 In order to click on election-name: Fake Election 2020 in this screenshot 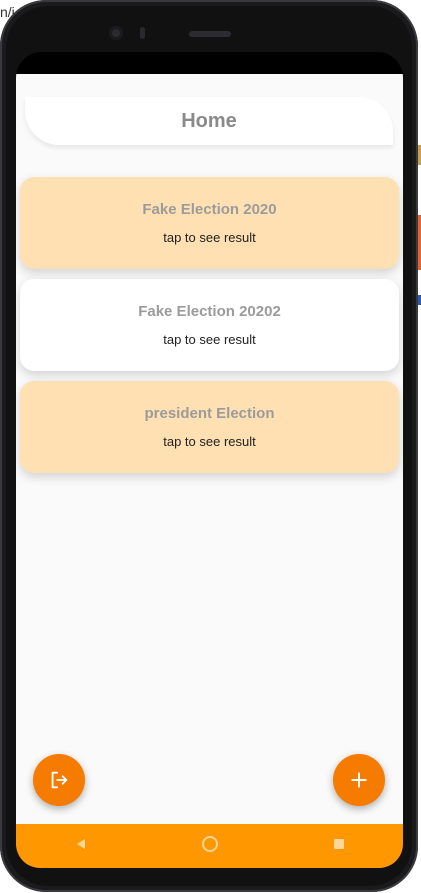, I will do `click(209, 209)`.